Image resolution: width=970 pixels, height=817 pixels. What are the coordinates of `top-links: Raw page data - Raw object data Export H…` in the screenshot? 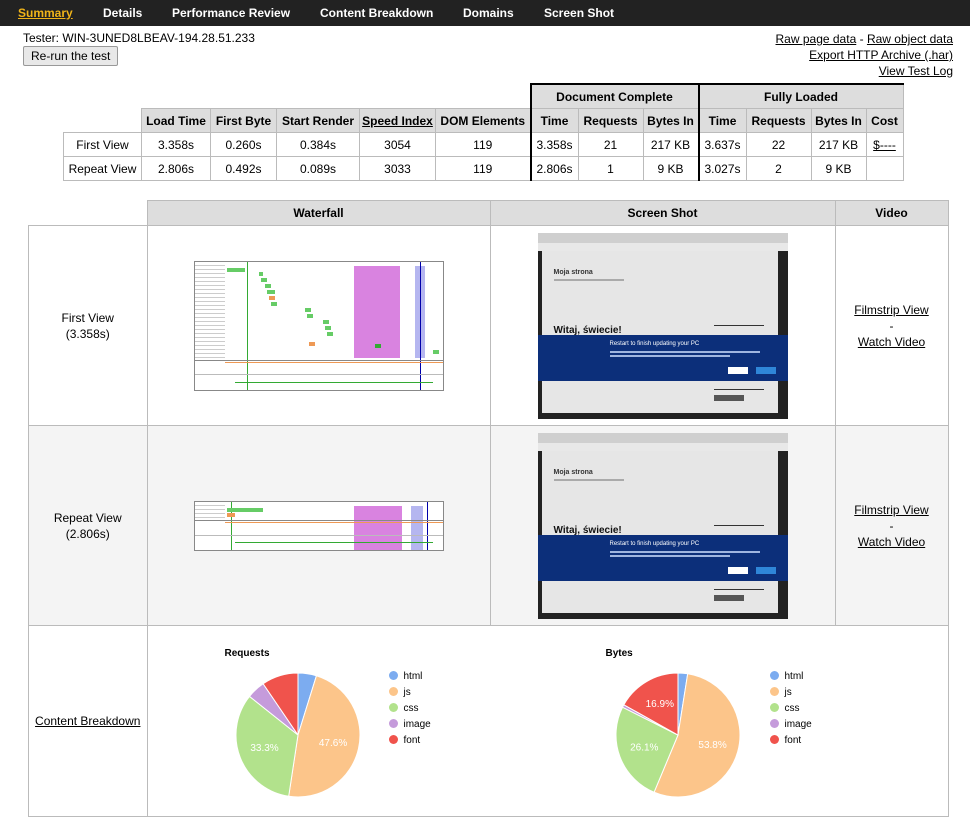 It's located at (864, 55).